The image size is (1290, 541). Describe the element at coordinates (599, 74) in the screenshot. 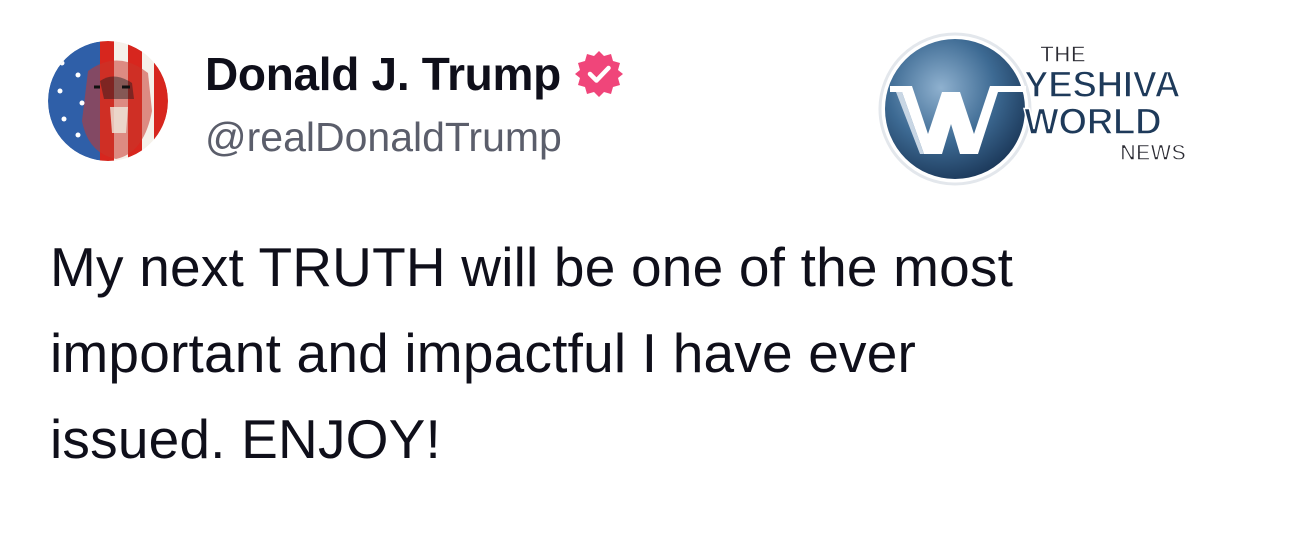

I see `verified-badge-icon` at that location.